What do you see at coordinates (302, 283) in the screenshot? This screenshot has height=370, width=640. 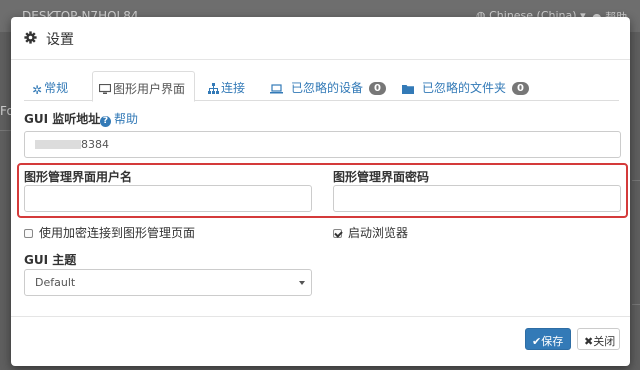 I see `caret-down-icon` at bounding box center [302, 283].